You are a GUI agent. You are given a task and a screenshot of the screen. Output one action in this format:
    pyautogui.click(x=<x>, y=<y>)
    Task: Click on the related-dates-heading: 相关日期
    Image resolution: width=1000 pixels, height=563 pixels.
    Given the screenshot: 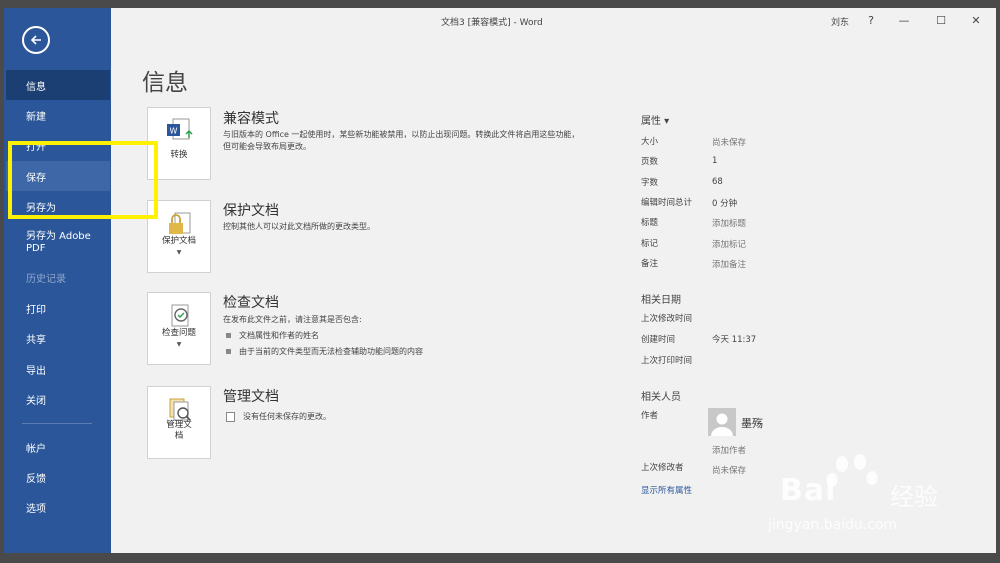 What is the action you would take?
    pyautogui.click(x=661, y=300)
    